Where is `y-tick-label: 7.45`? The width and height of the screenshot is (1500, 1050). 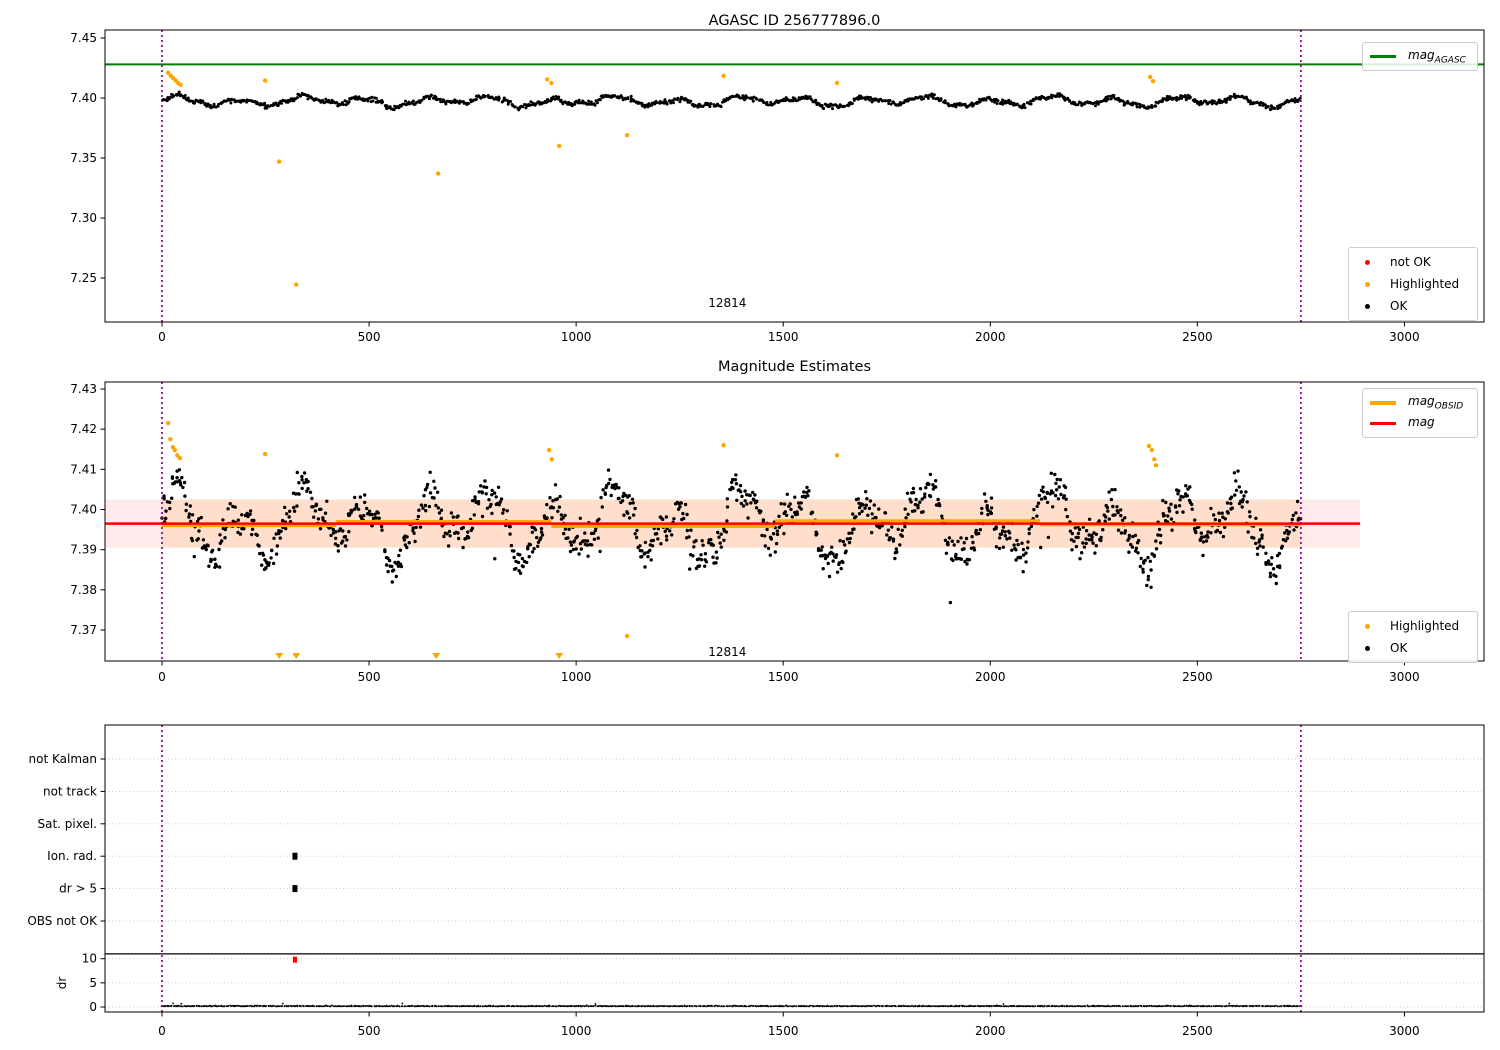 y-tick-label: 7.45 is located at coordinates (83, 38).